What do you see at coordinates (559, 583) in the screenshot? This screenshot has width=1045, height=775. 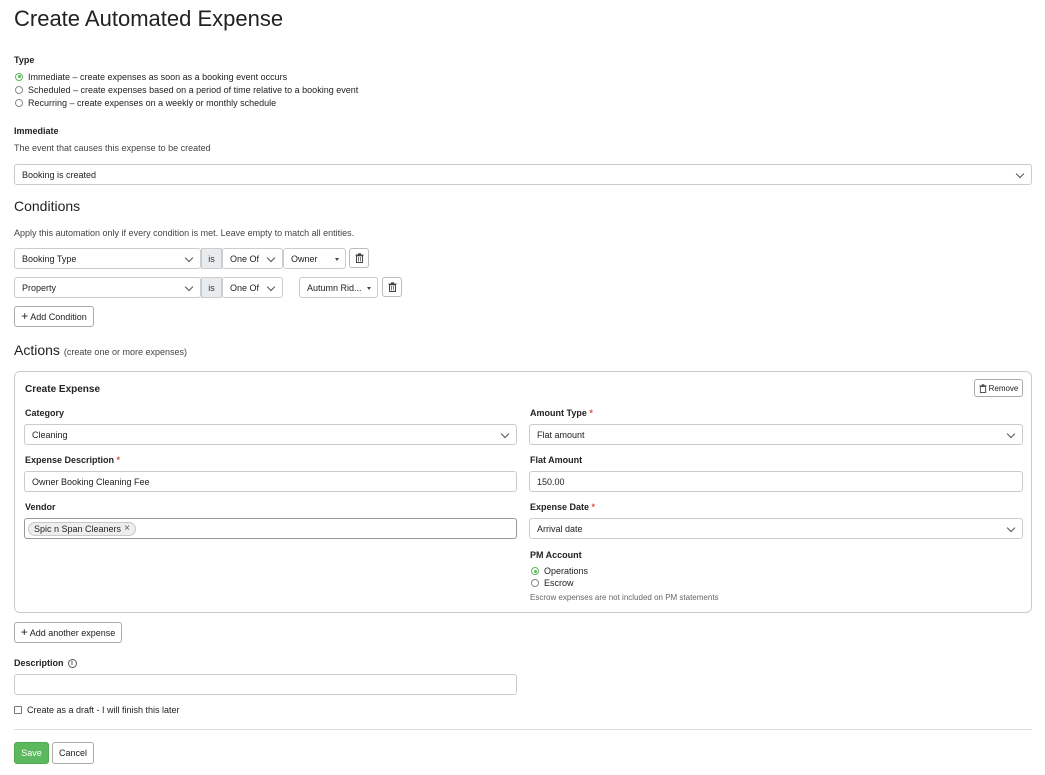 I see `pm-account-option-escrow: Escrow` at bounding box center [559, 583].